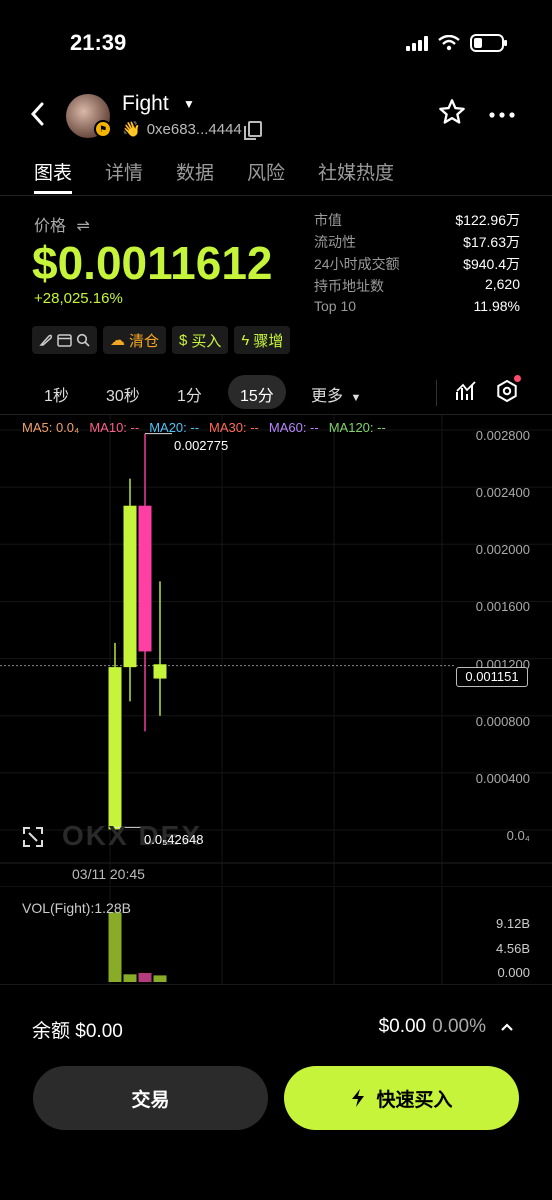  Describe the element at coordinates (328, 220) in the screenshot. I see `stat-key: 市值` at that location.